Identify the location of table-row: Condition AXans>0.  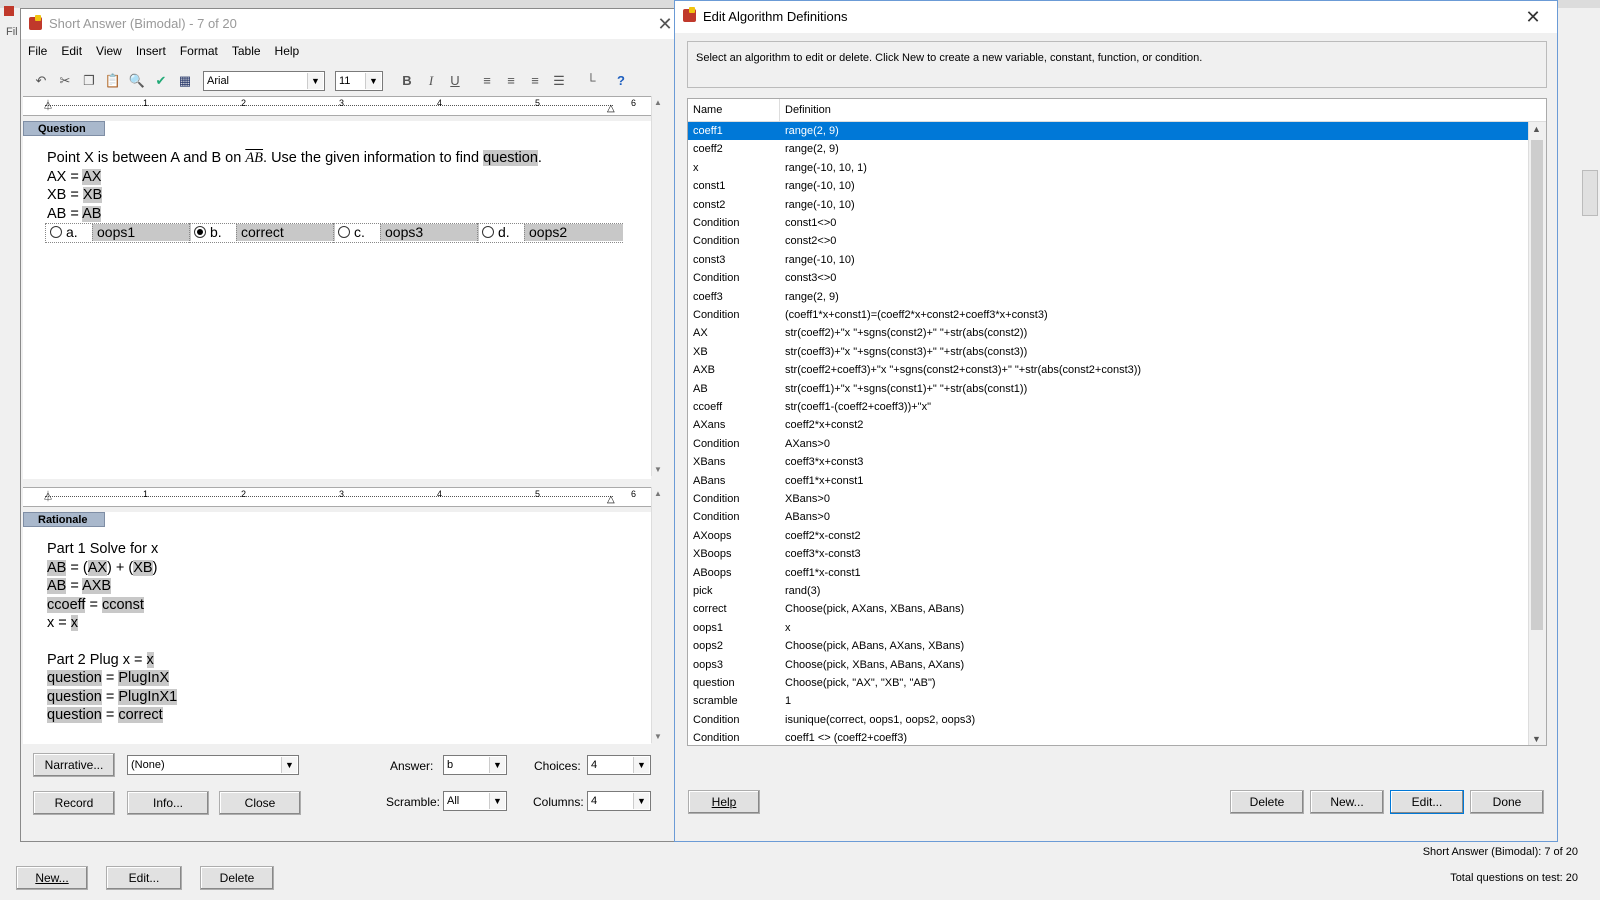
(1108, 444).